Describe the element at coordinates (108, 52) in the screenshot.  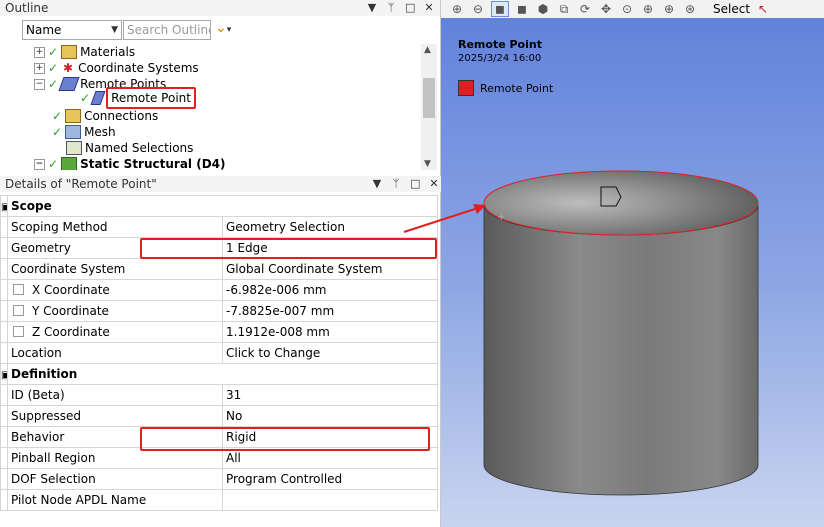
I see `tree-item-label: Materials` at that location.